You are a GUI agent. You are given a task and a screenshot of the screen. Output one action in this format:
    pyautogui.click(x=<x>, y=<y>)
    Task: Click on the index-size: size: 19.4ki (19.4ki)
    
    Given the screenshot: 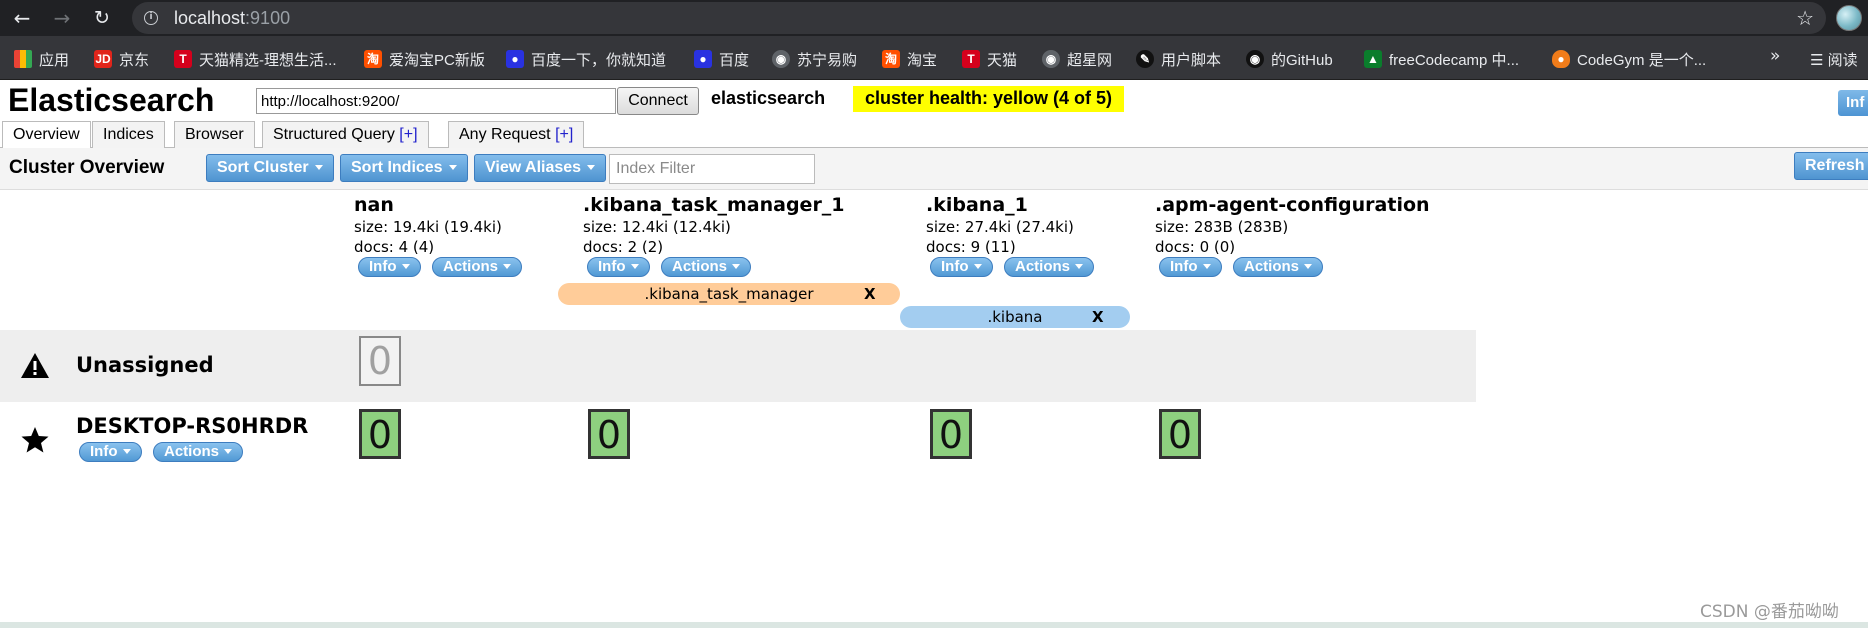 What is the action you would take?
    pyautogui.click(x=428, y=227)
    